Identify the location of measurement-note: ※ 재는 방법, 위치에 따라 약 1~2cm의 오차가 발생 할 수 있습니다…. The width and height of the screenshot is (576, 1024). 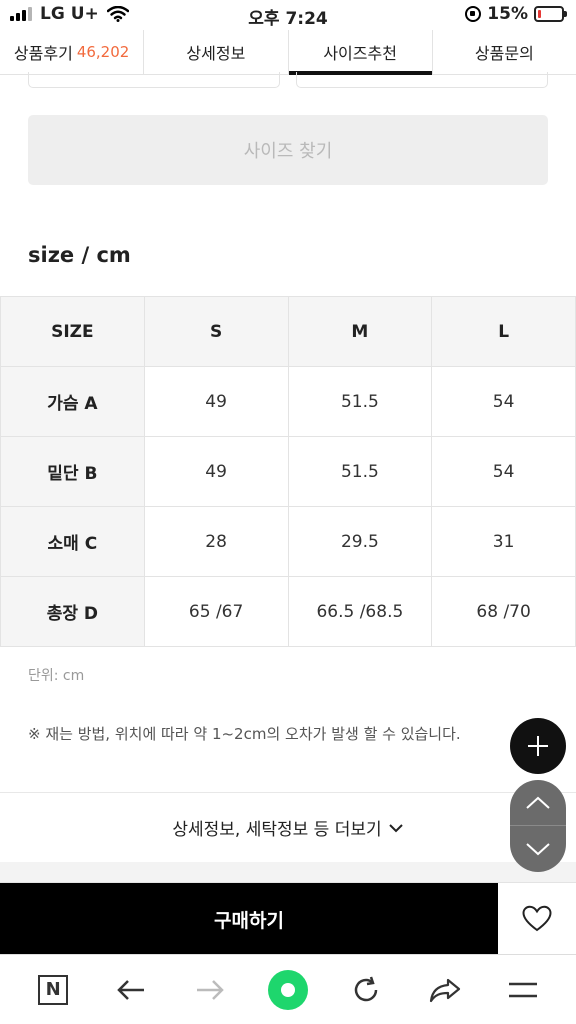
(244, 734).